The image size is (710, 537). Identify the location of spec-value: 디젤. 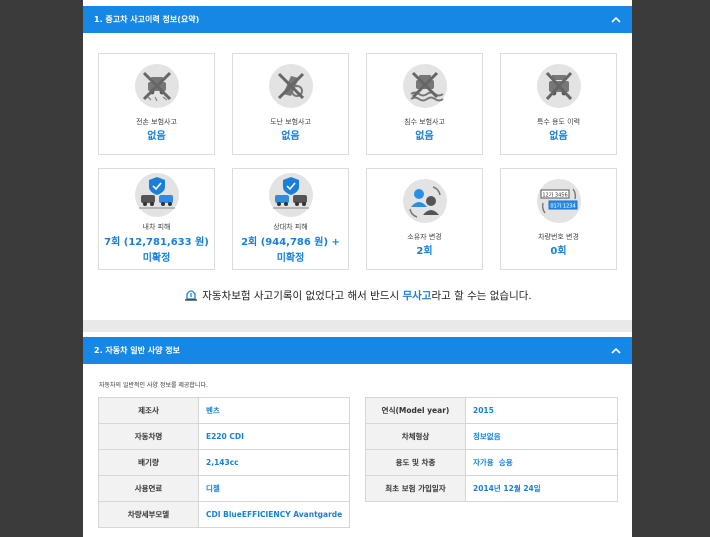
(274, 488).